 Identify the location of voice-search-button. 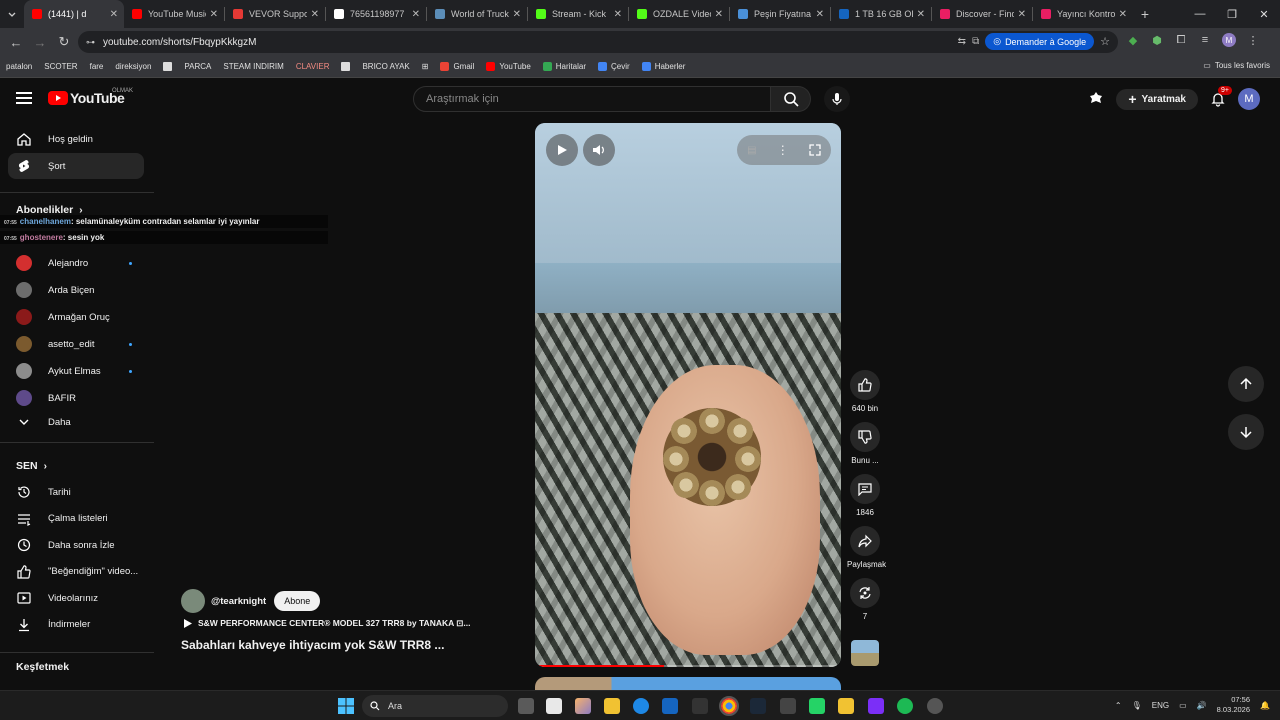
(837, 99).